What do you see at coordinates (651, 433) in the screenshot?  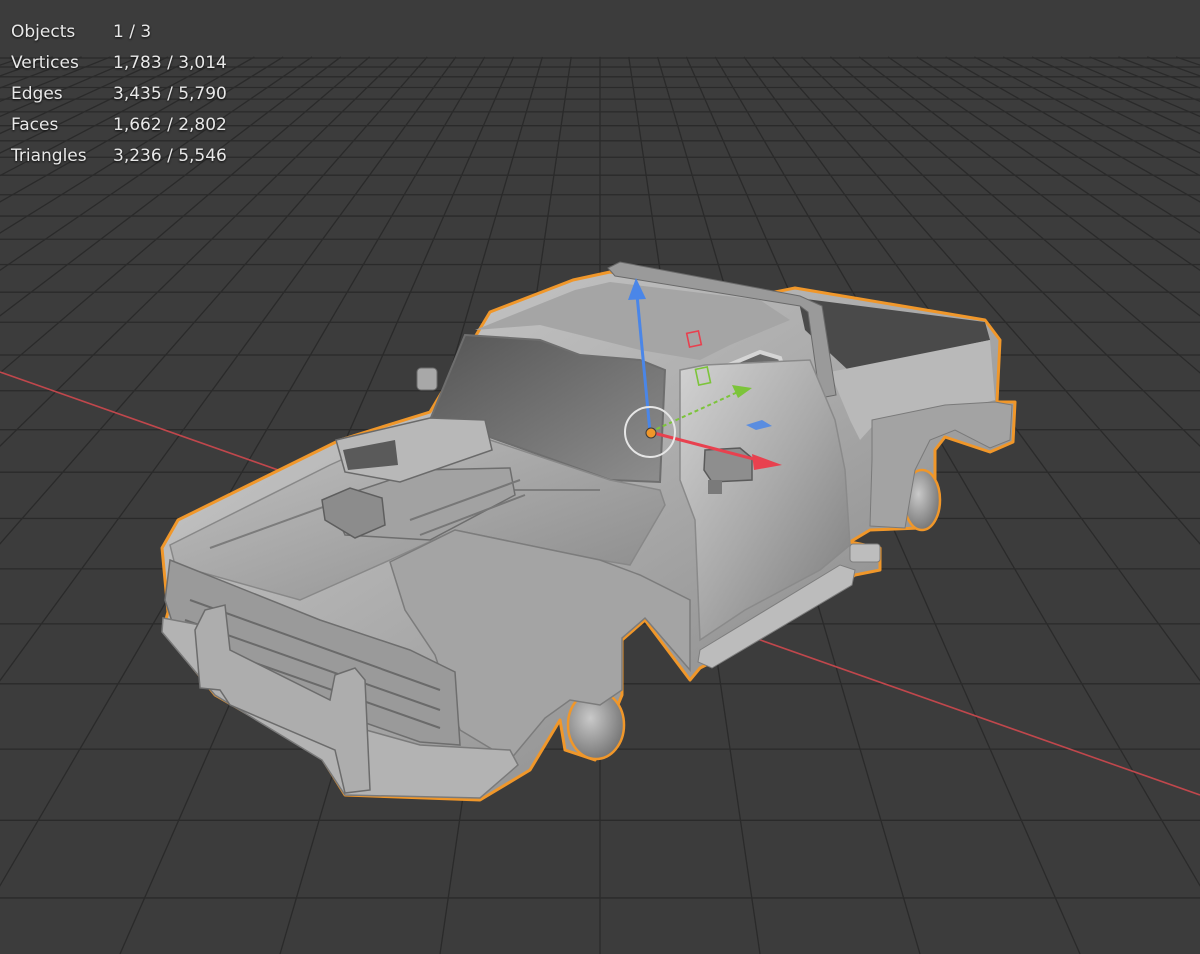 I see `object-origin-dot` at bounding box center [651, 433].